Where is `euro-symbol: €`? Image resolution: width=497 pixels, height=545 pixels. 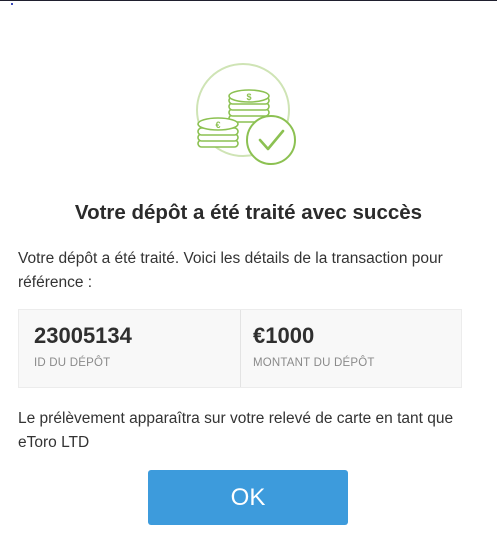
euro-symbol: € is located at coordinates (217, 125).